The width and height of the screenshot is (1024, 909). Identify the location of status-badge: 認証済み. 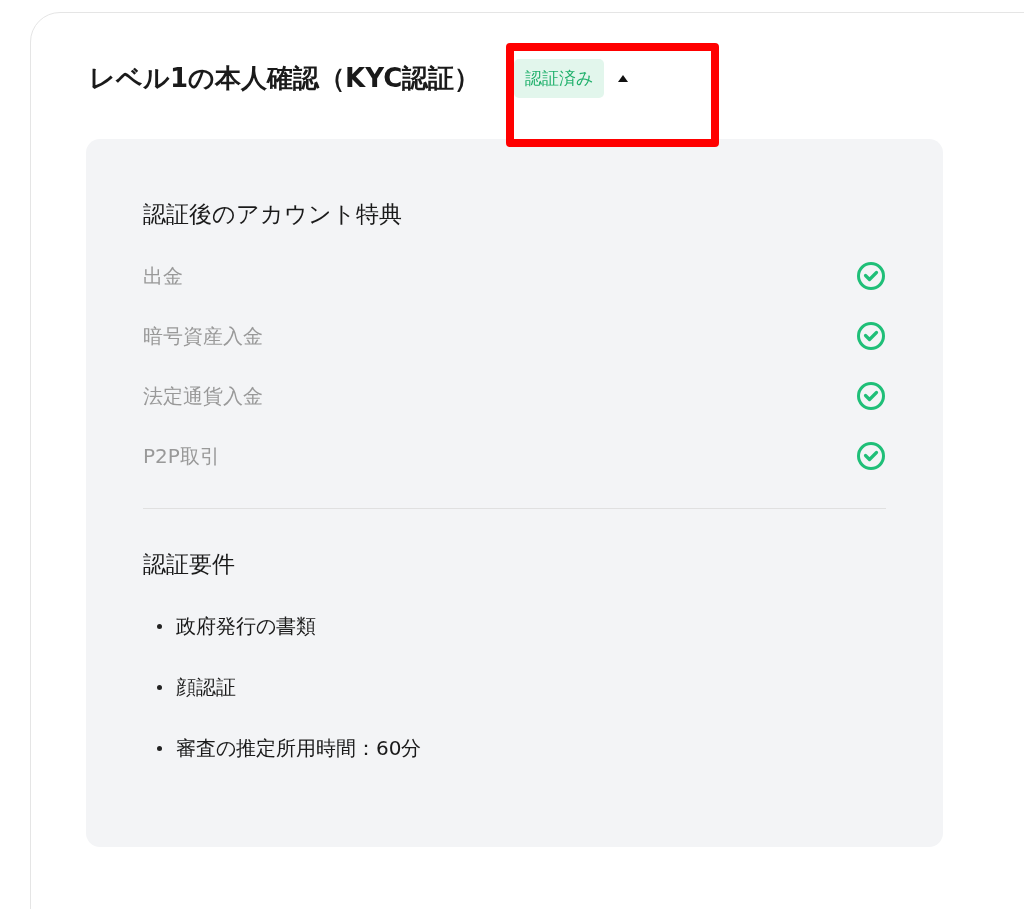
(559, 78).